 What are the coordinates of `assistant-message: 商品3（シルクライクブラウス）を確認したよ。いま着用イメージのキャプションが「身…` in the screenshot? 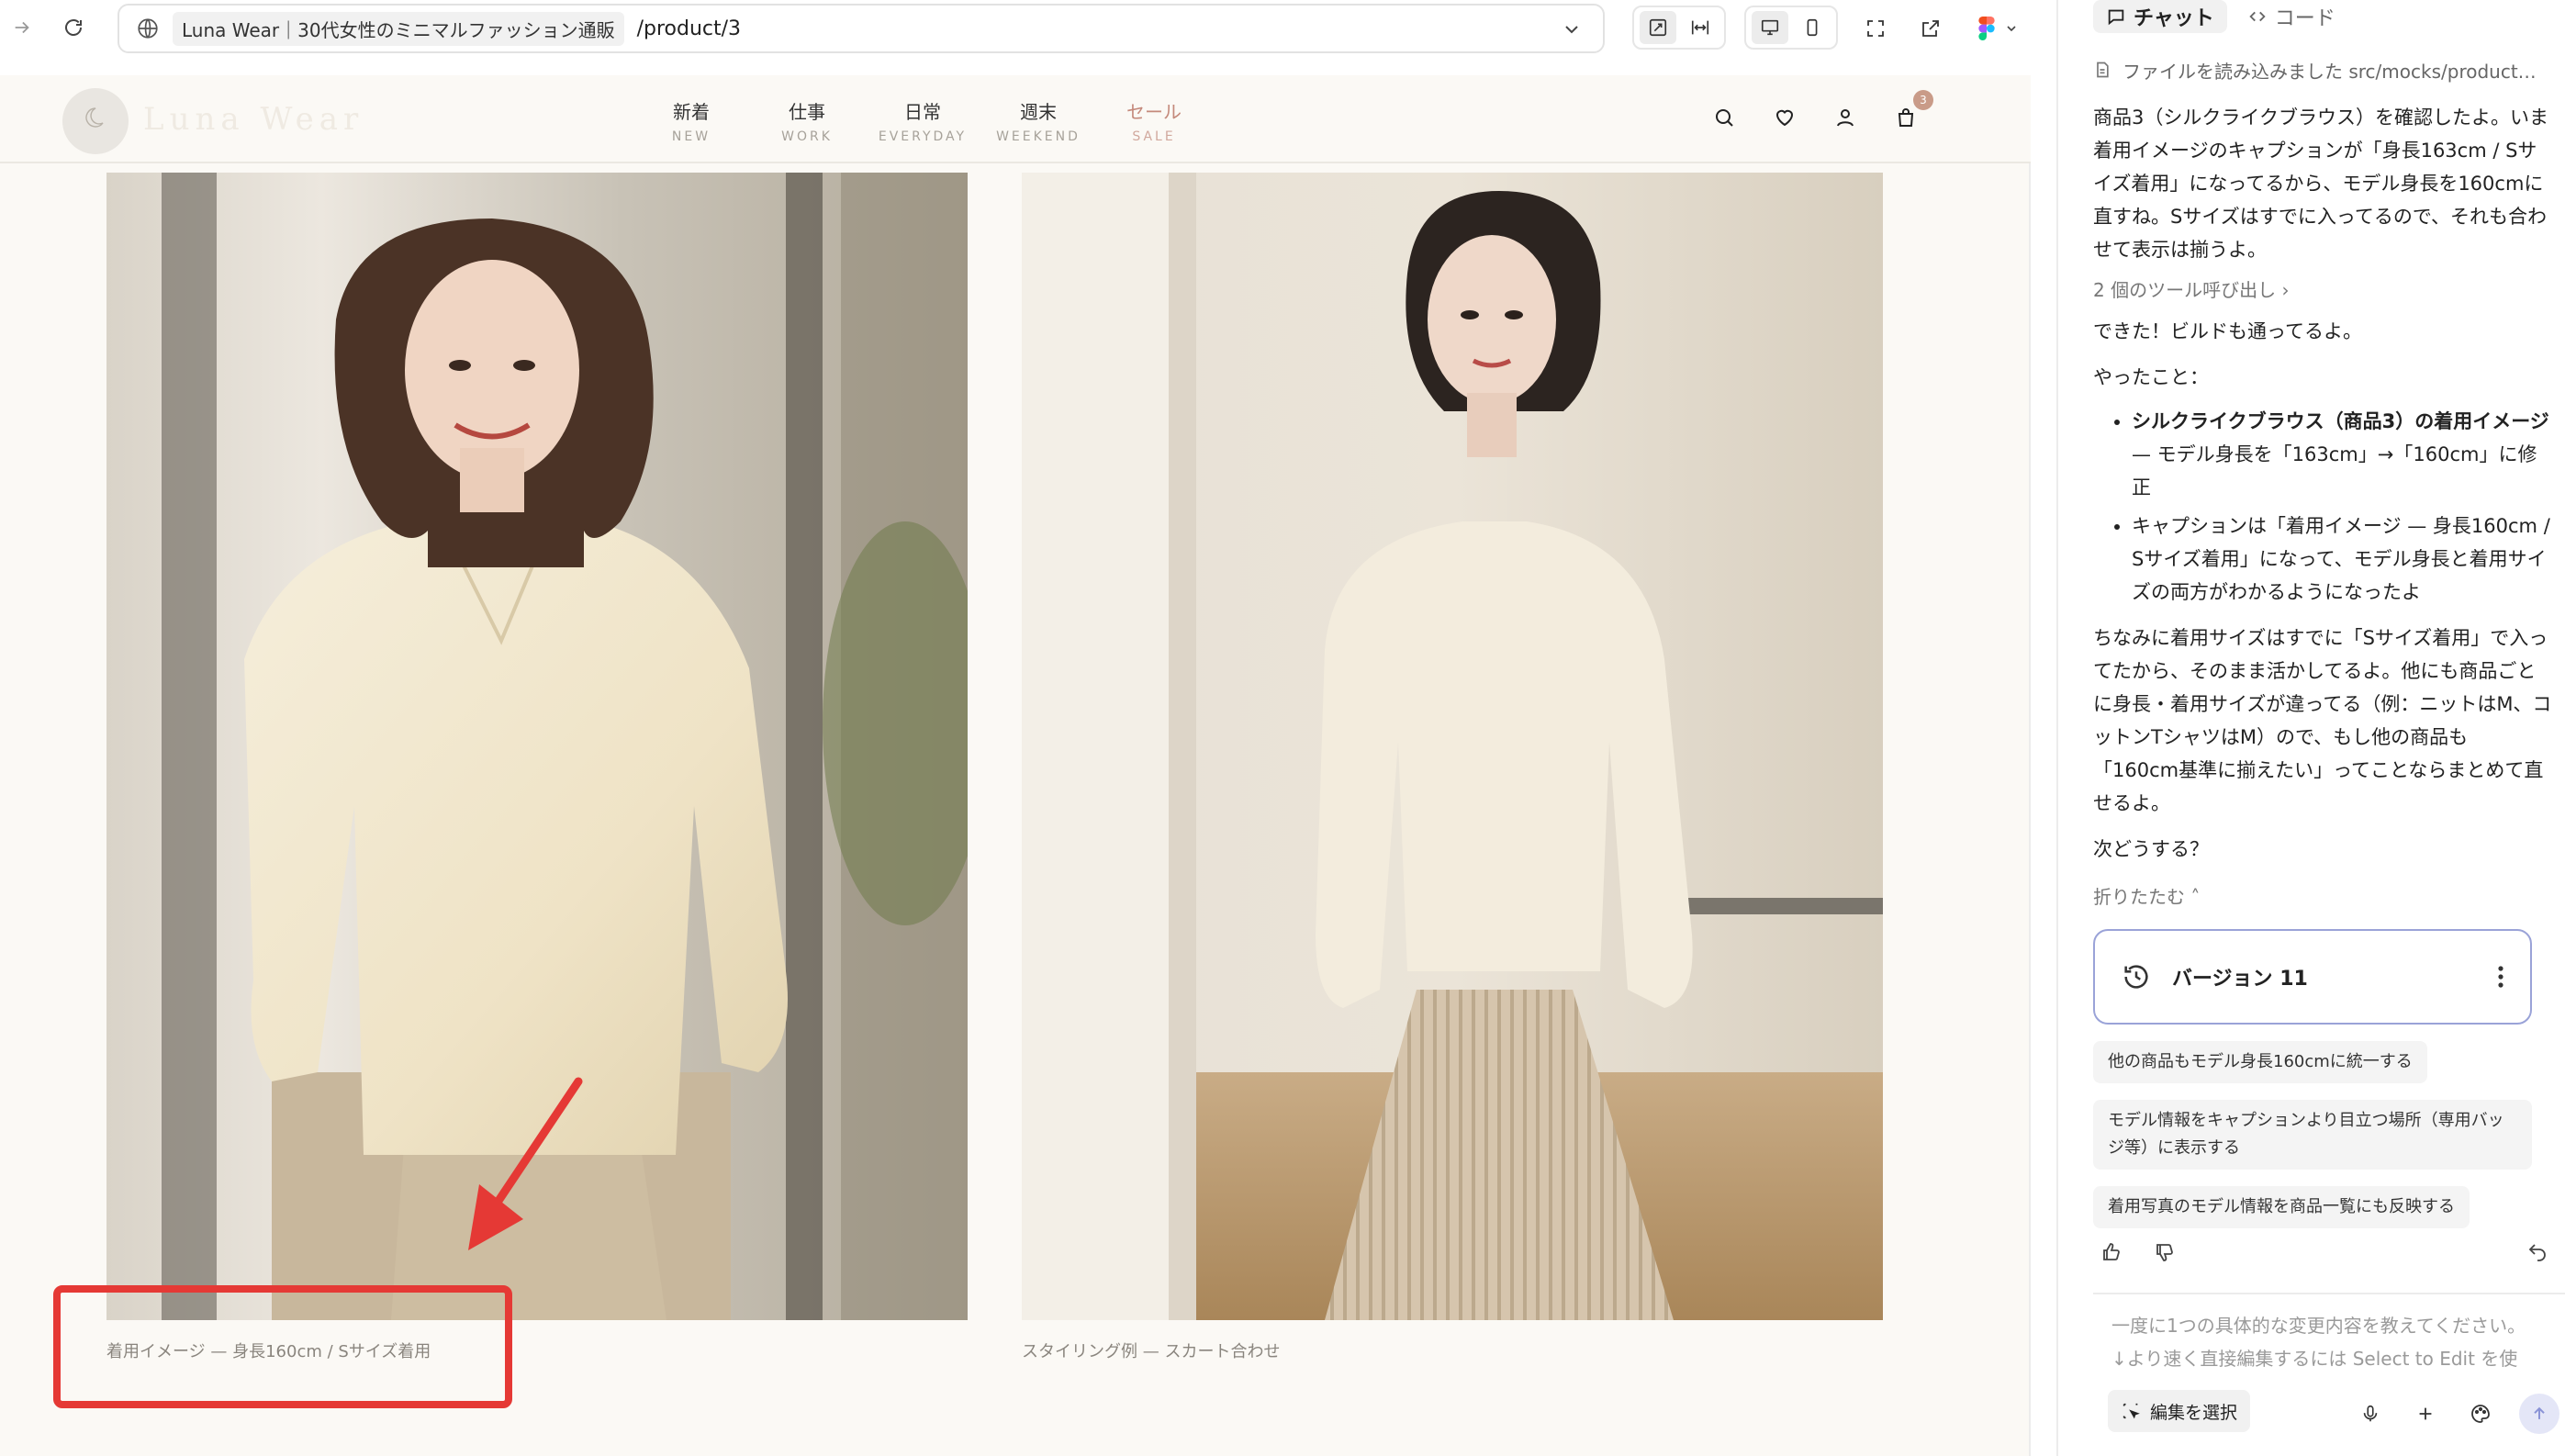 It's located at (2320, 183).